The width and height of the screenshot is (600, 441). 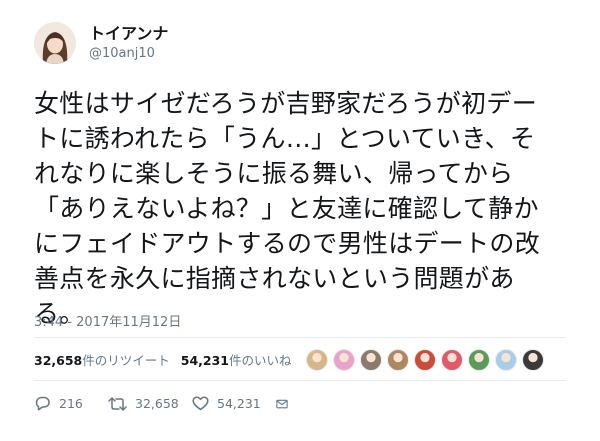 I want to click on reply-count: 216, so click(x=71, y=403).